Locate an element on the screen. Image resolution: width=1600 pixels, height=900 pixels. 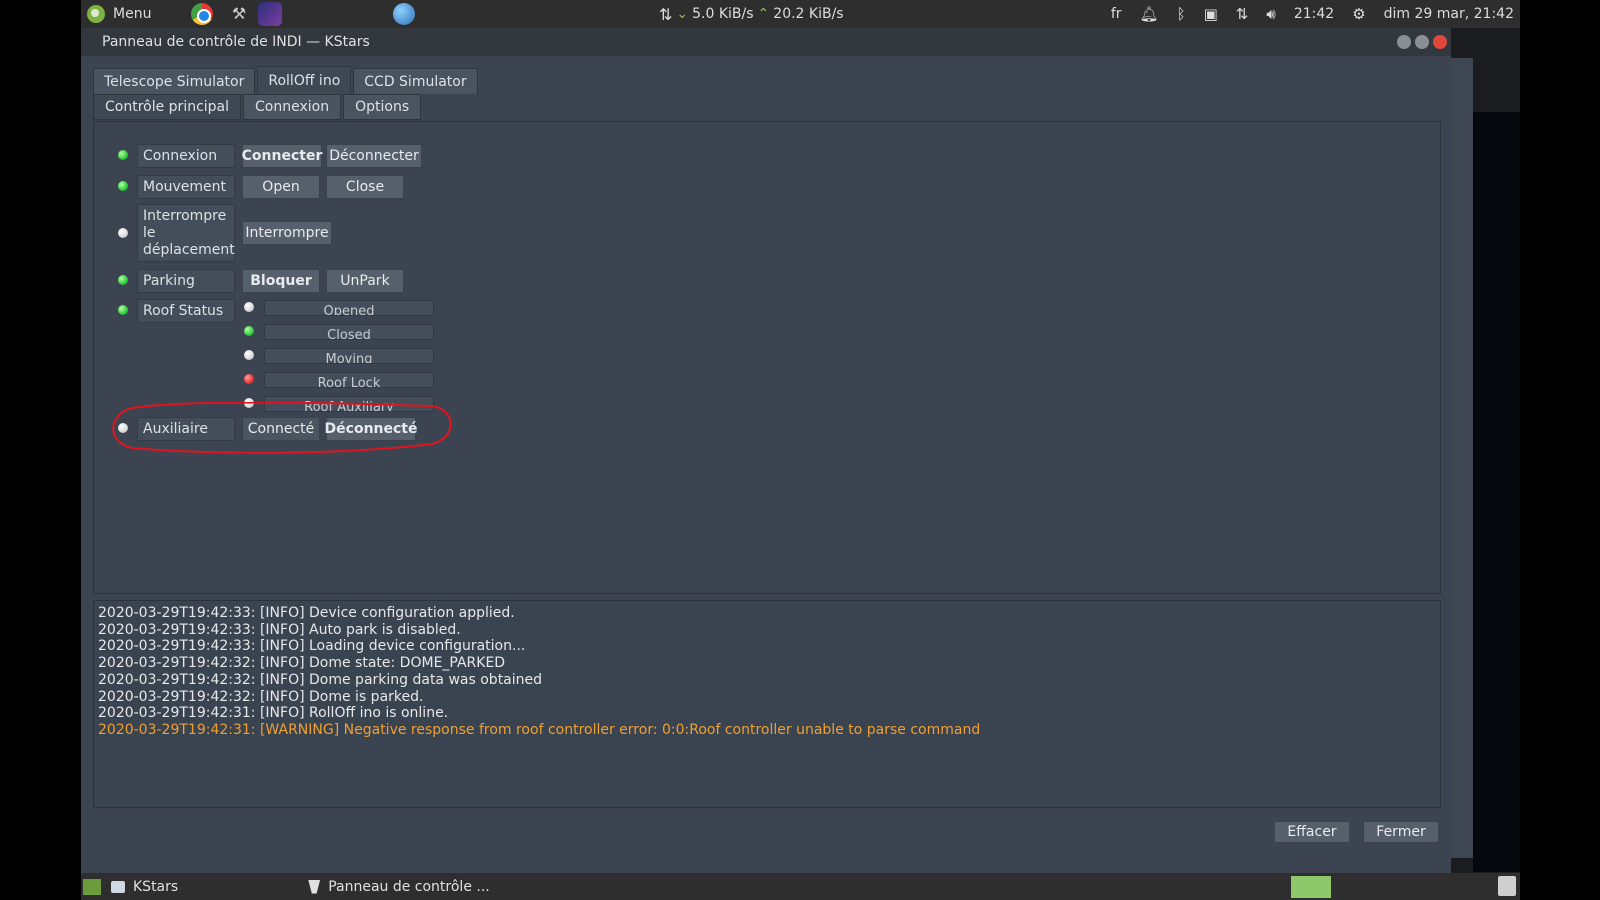
sky-map is located at coordinates (1496, 492).